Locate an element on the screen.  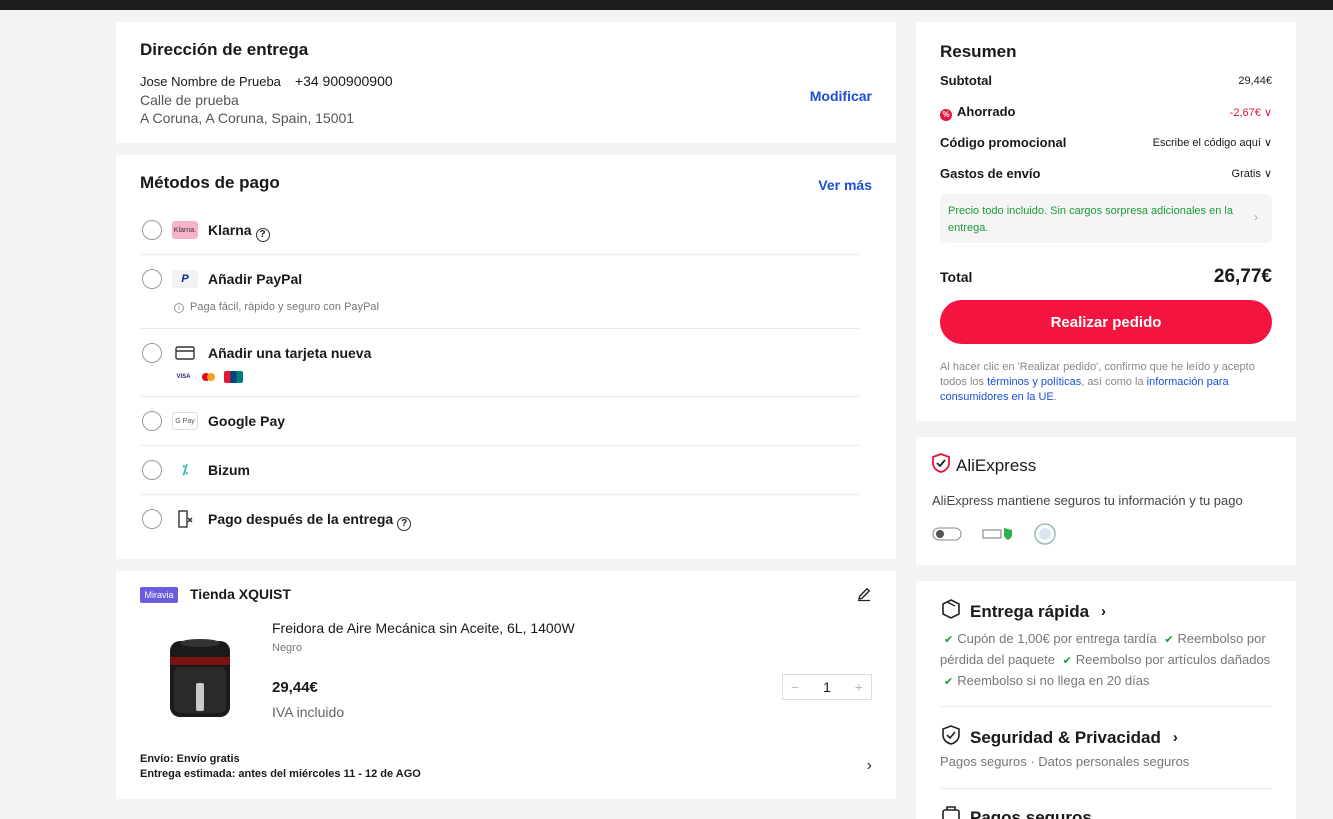
saved-value-wrap: -2,67€ ∨ is located at coordinates (1251, 112).